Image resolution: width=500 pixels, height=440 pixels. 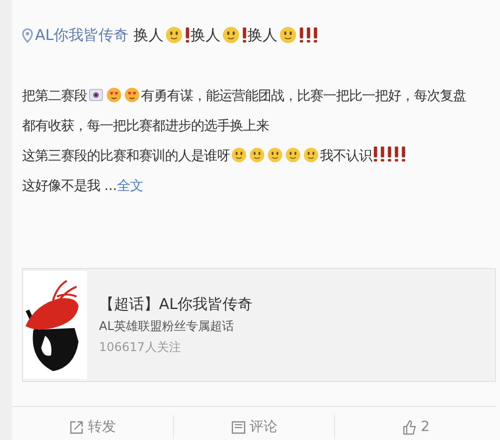 I want to click on location-icon, so click(x=27, y=35).